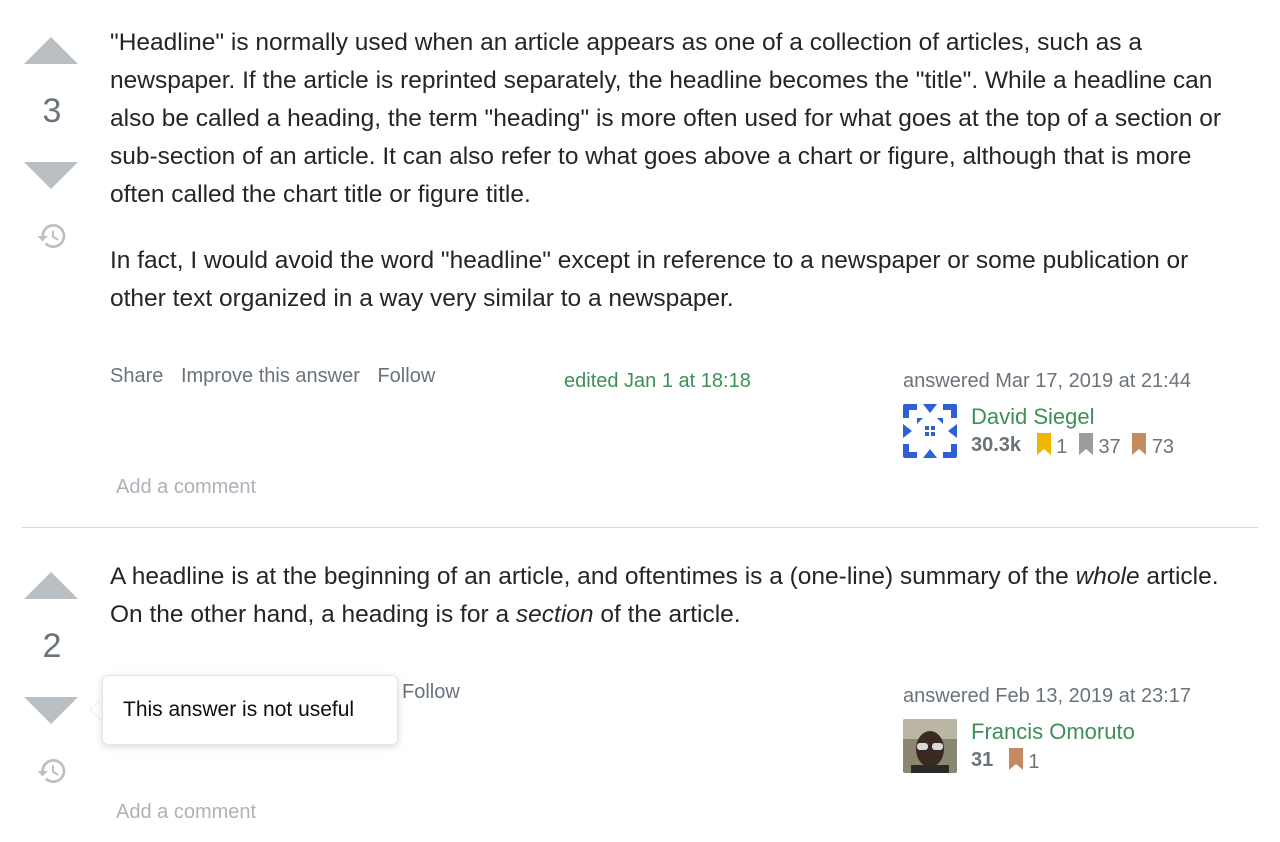  What do you see at coordinates (52, 646) in the screenshot?
I see `vote-count: 2` at bounding box center [52, 646].